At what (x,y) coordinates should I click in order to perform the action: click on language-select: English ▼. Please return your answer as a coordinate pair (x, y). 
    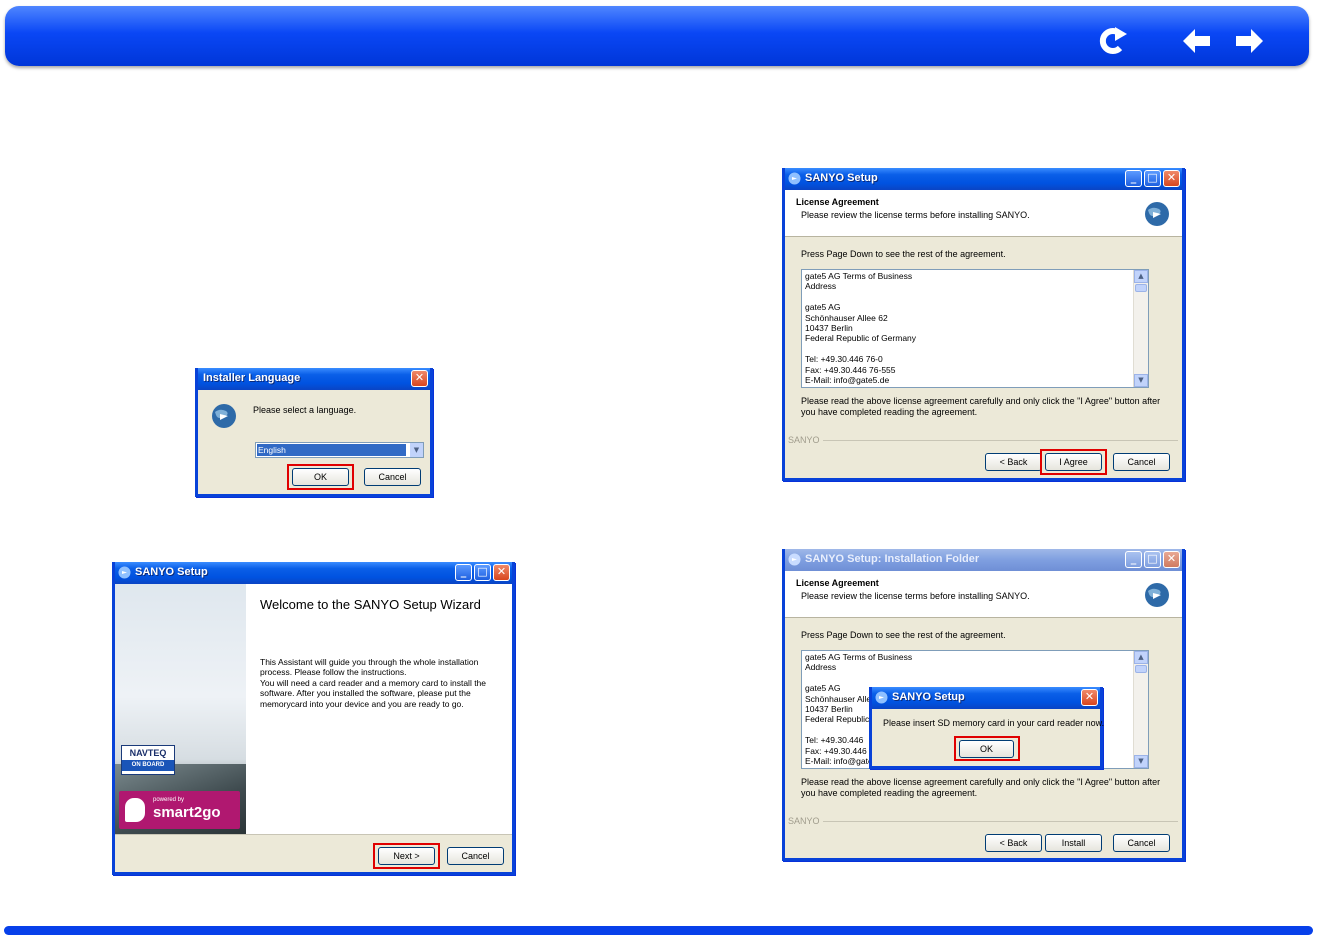
    Looking at the image, I should click on (339, 450).